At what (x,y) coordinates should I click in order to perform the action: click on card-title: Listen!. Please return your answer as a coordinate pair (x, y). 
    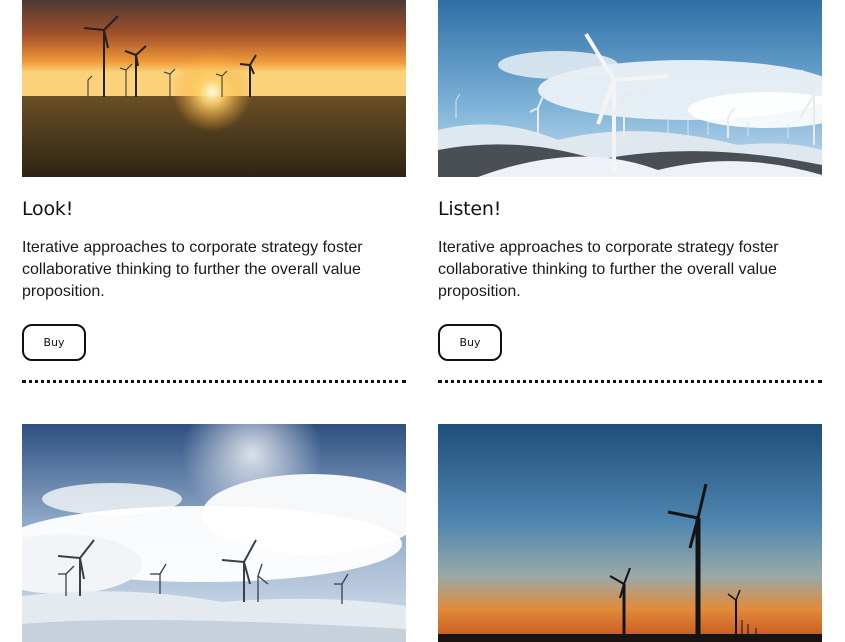
    Looking at the image, I should click on (470, 209).